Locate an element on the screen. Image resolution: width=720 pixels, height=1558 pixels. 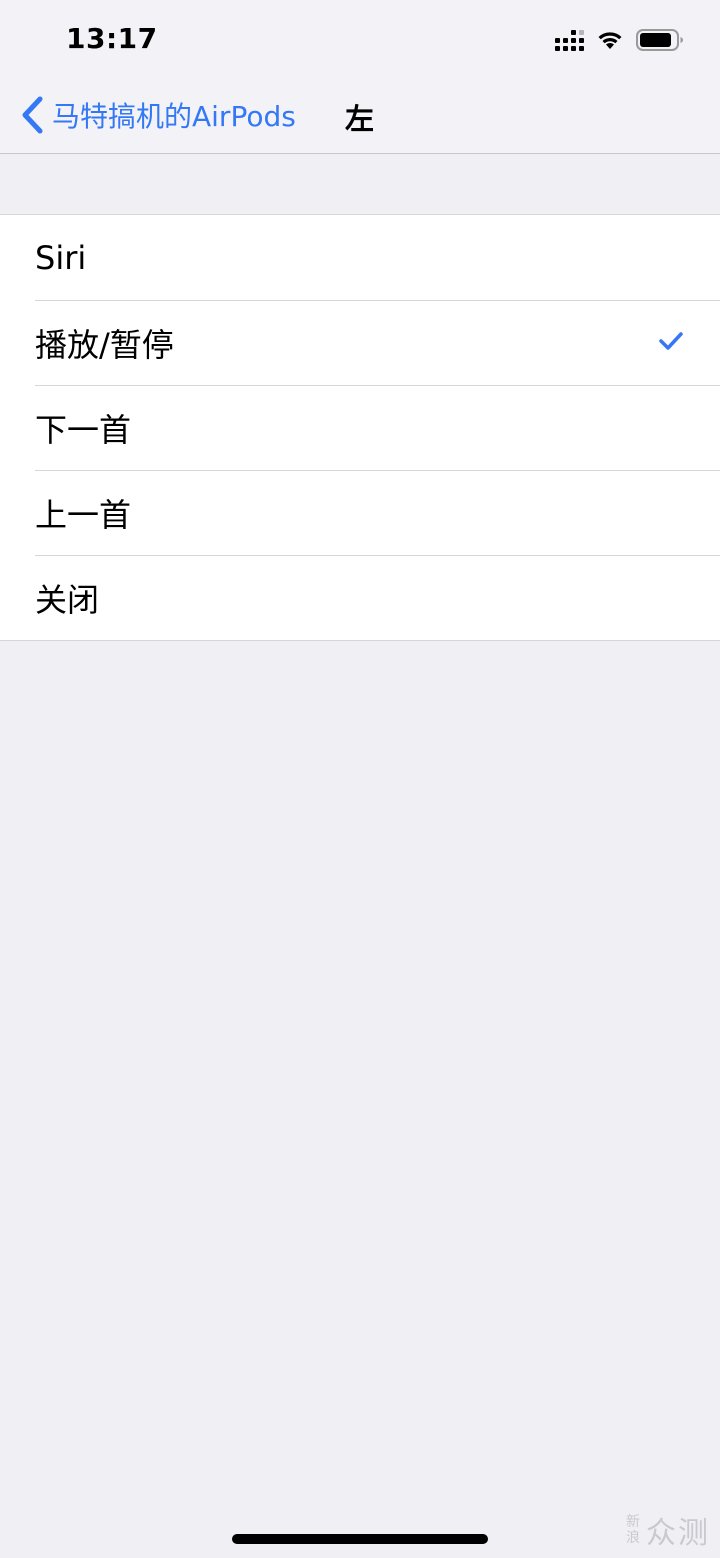
chevron-left-icon is located at coordinates (32, 115).